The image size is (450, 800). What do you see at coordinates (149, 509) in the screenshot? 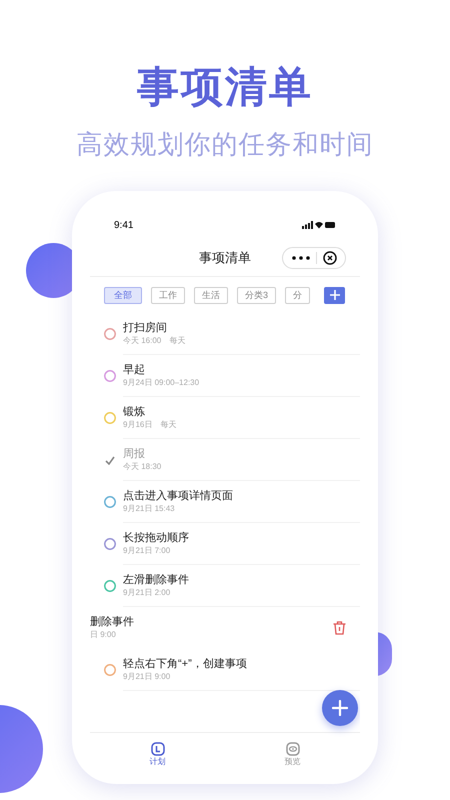
I see `task-time: 9月21日 15:43` at bounding box center [149, 509].